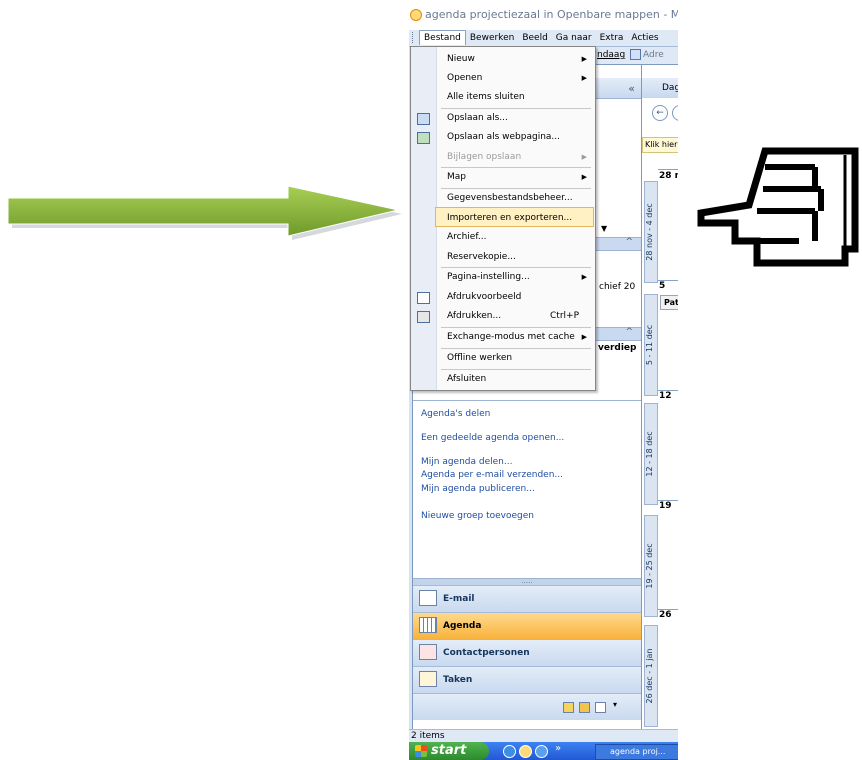 The height and width of the screenshot is (760, 862). Describe the element at coordinates (564, 316) in the screenshot. I see `shortcut-label: Ctrl+P` at that location.